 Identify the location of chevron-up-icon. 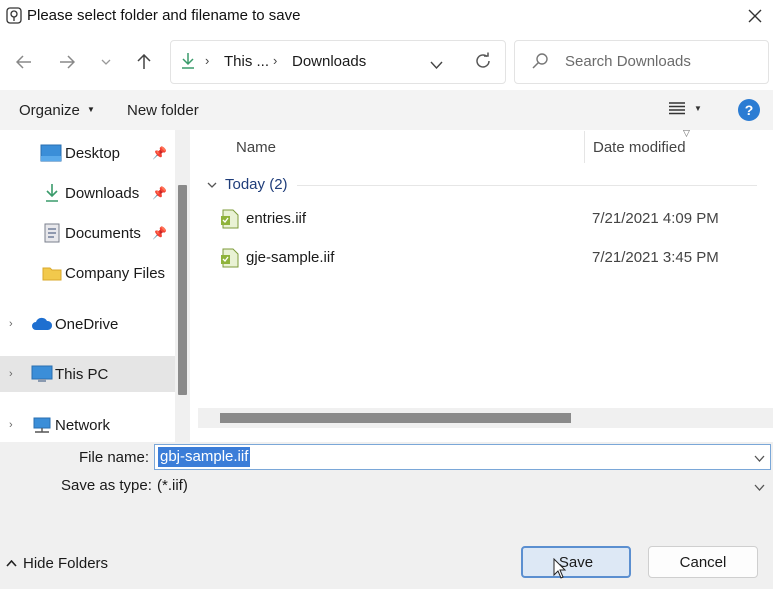
(11, 563).